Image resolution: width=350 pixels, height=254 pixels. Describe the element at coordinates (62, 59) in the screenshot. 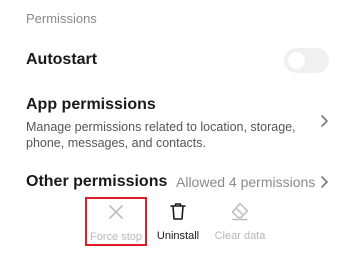

I see `autostart-label: Autostart` at that location.